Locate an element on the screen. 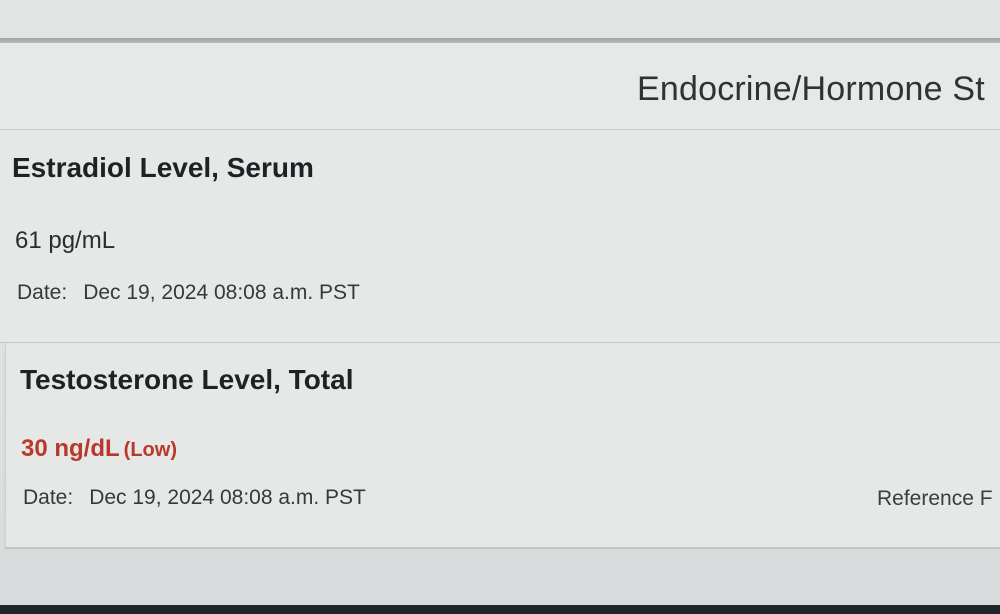 Image resolution: width=1000 pixels, height=614 pixels. bottom-band is located at coordinates (500, 577).